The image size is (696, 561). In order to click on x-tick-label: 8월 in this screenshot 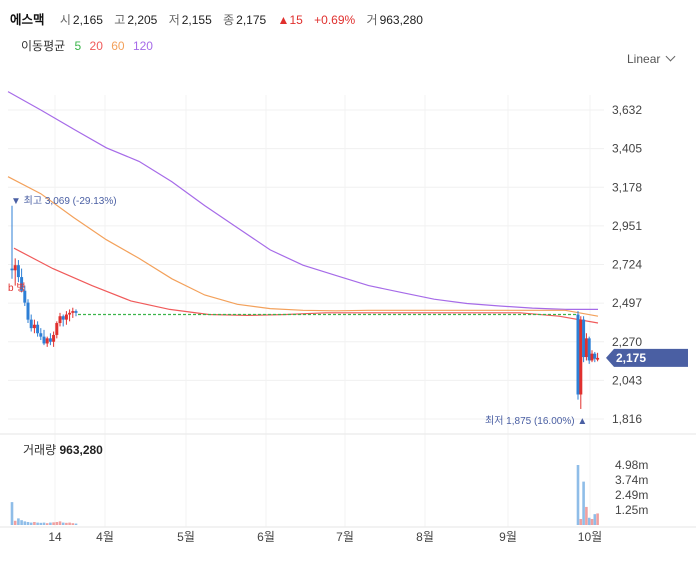, I will do `click(425, 537)`.